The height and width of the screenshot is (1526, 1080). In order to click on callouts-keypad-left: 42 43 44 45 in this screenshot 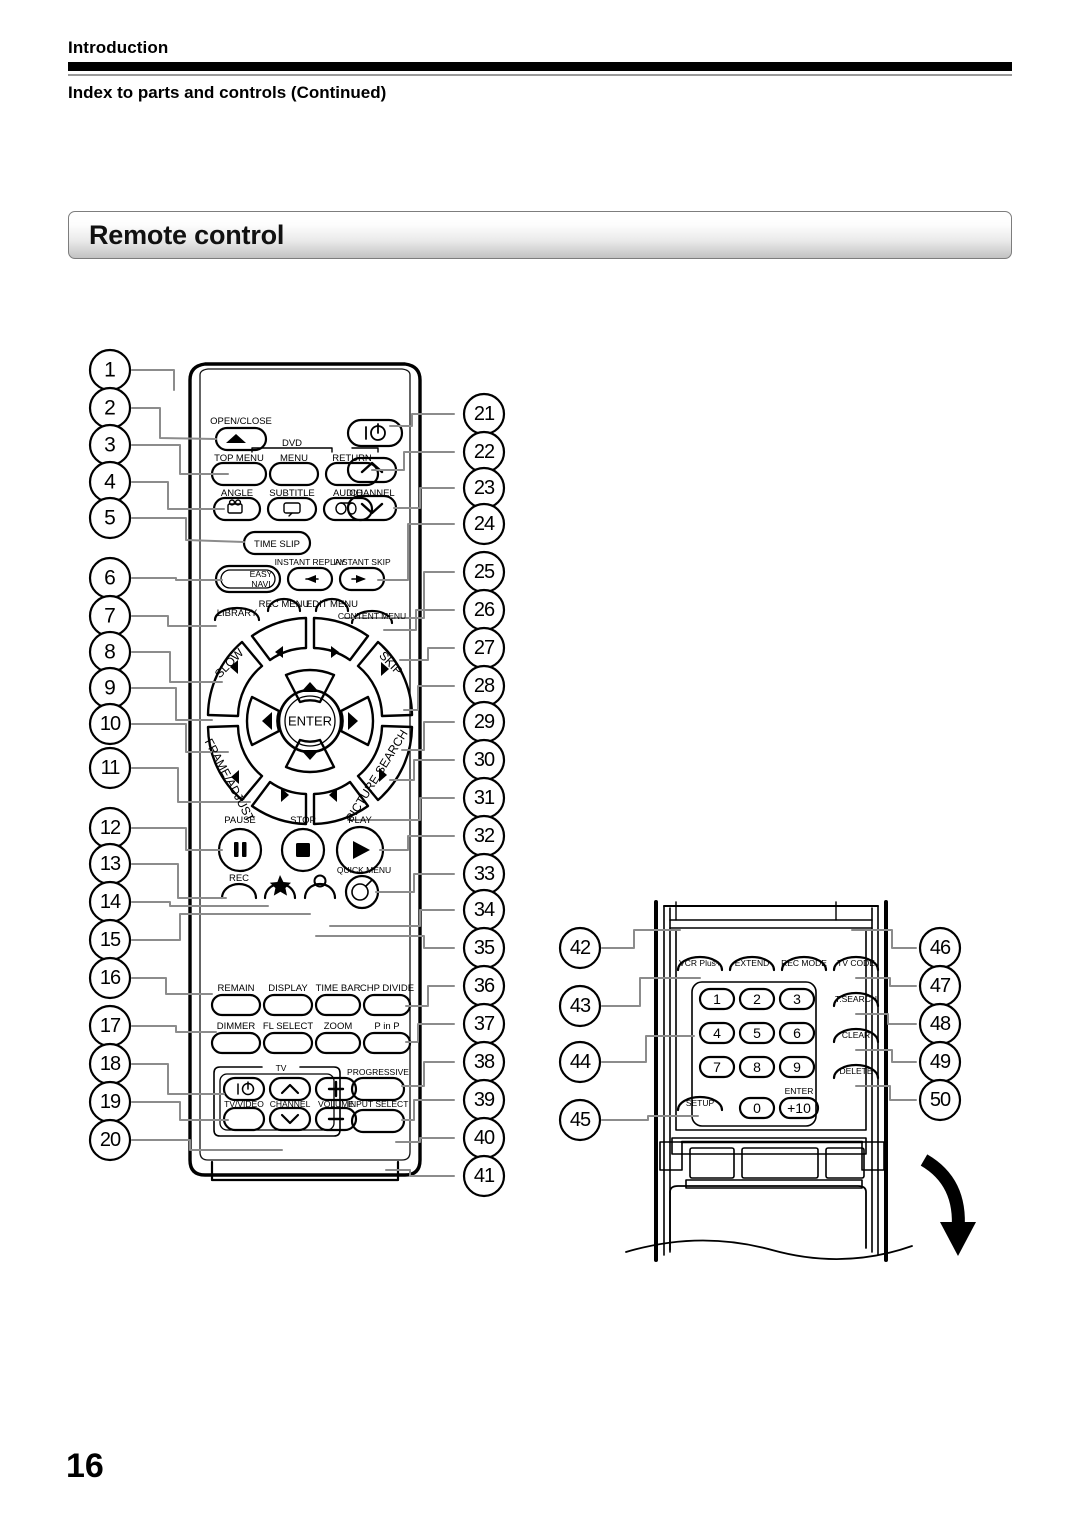, I will do `click(580, 1034)`.